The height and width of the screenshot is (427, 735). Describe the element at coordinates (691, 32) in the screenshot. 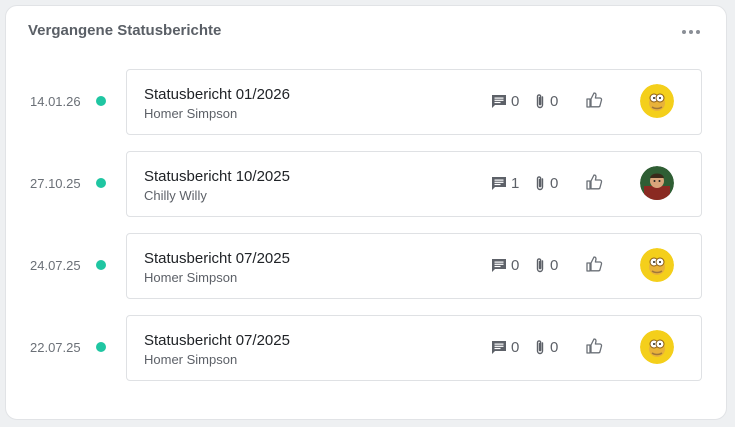

I see `more-options-icon` at that location.